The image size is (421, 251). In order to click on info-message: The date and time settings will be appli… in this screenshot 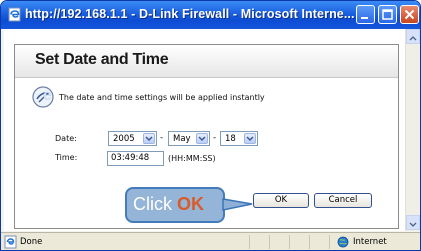, I will do `click(162, 97)`.